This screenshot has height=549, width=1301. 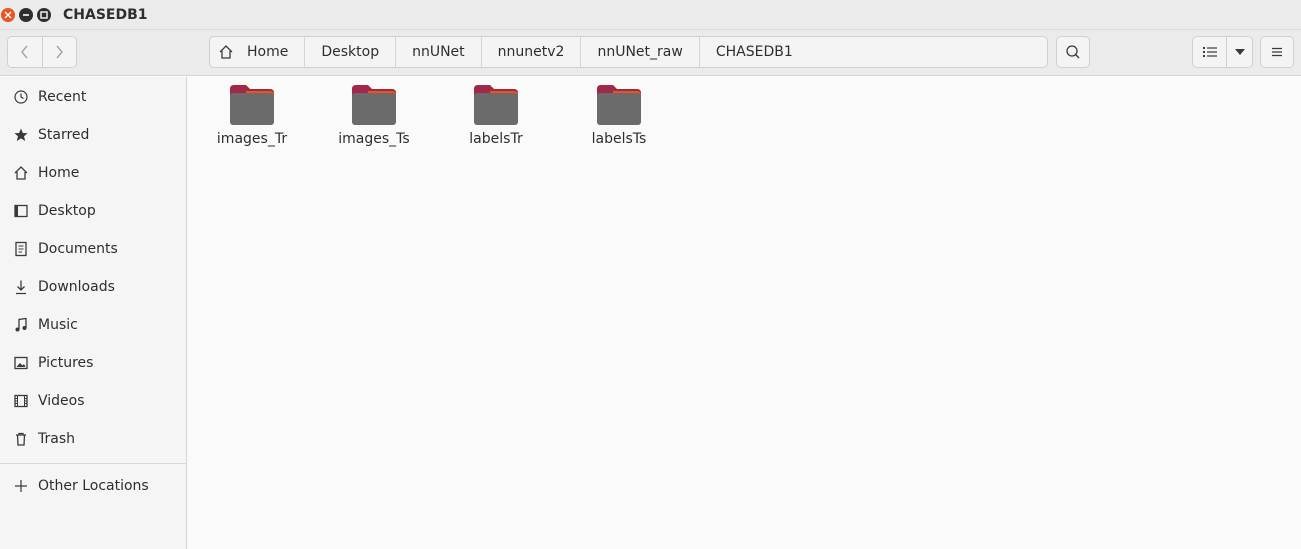 What do you see at coordinates (76, 287) in the screenshot?
I see `sidebar-item-label: Downloads` at bounding box center [76, 287].